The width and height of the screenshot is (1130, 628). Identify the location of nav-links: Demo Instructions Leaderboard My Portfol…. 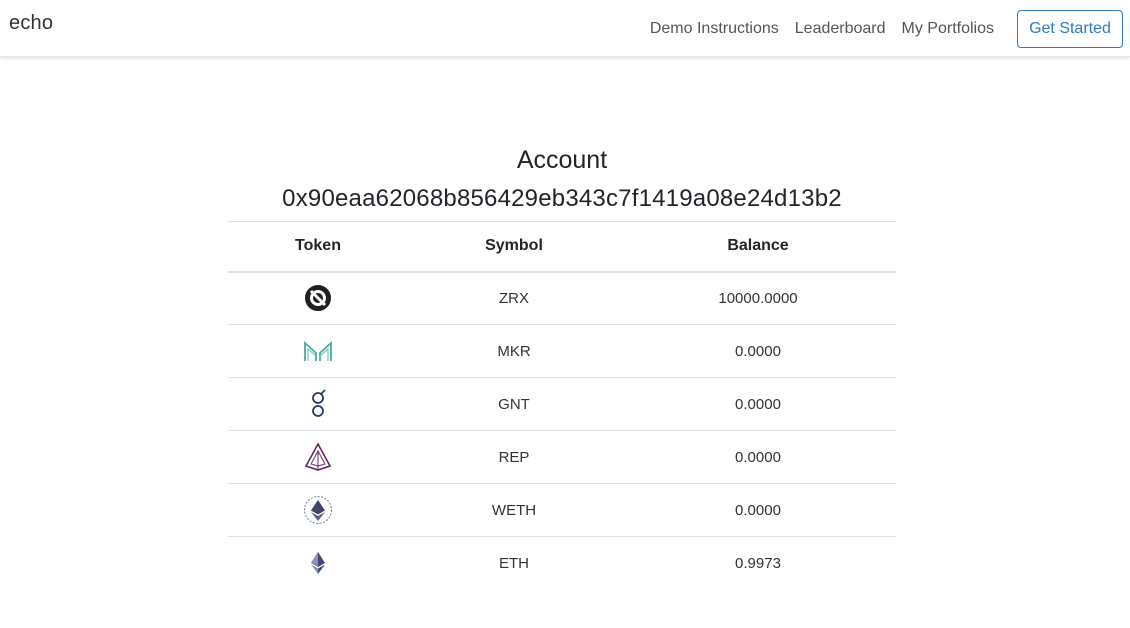
(890, 28).